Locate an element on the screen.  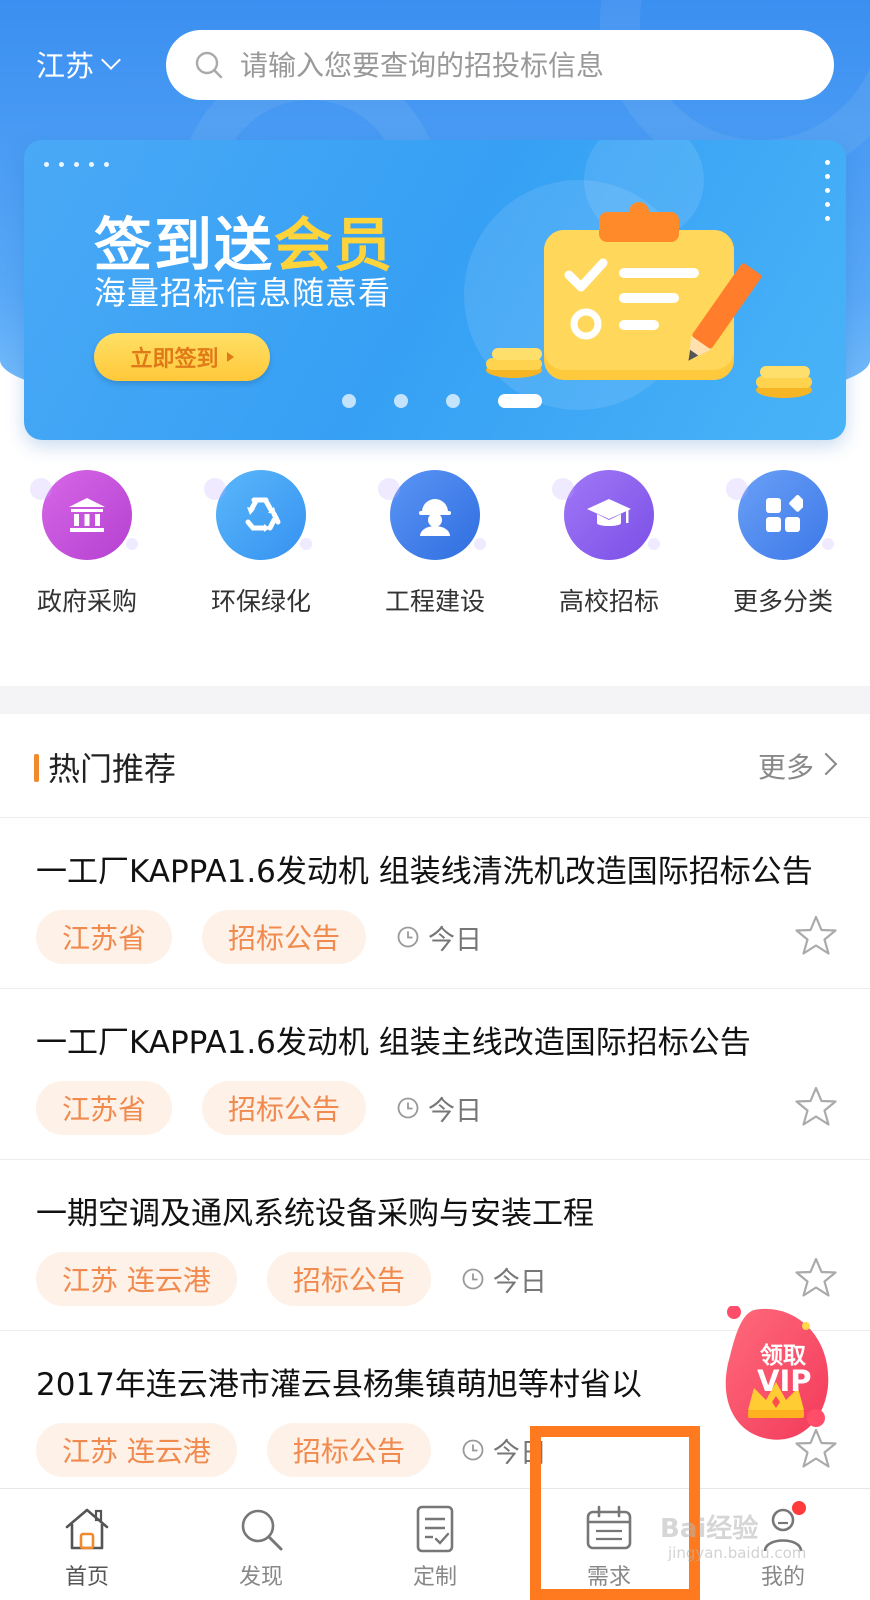
tab-home: 首页 is located at coordinates (87, 1544).